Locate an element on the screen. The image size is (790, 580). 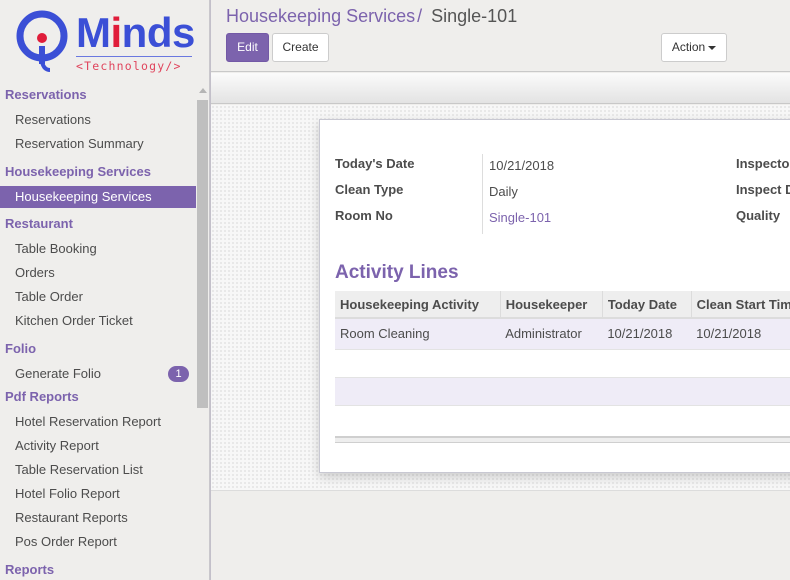
sidebar-item-table-booking: Table Booking is located at coordinates (98, 249).